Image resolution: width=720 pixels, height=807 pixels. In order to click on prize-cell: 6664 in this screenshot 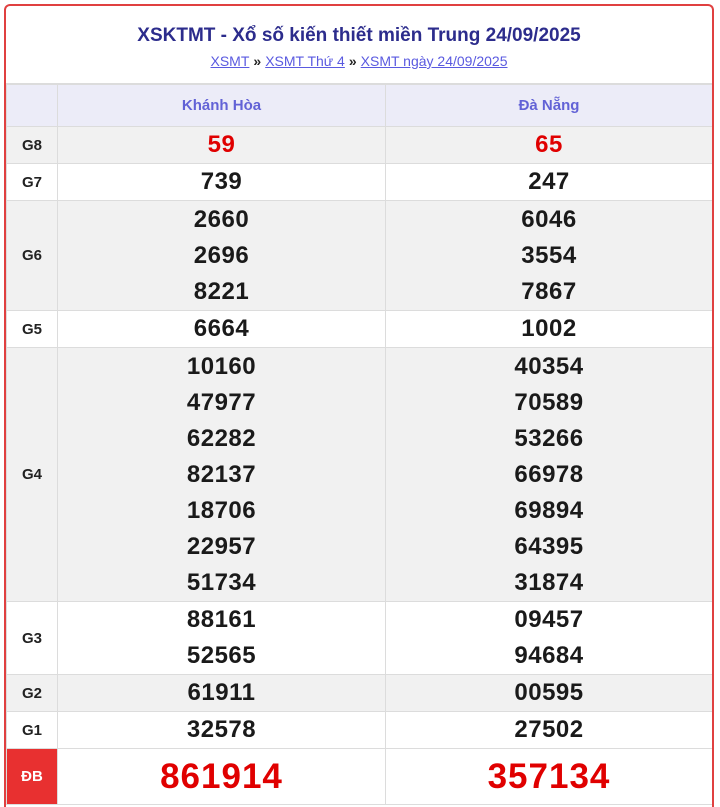, I will do `click(221, 329)`.